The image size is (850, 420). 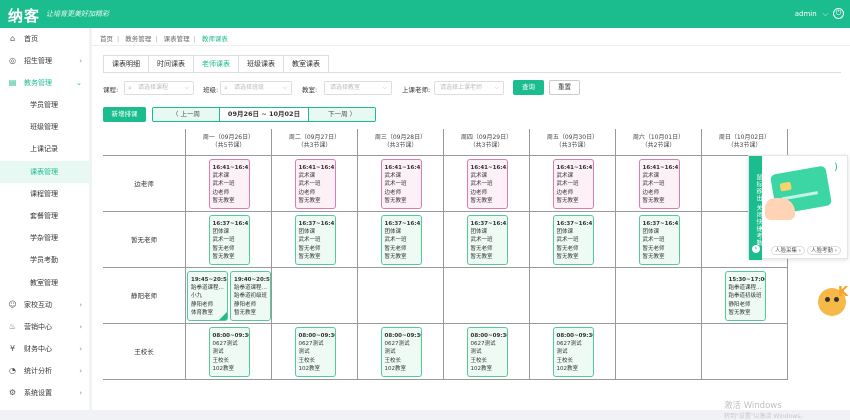 What do you see at coordinates (264, 114) in the screenshot?
I see `week-range: 09月26日 ~ 10月02日` at bounding box center [264, 114].